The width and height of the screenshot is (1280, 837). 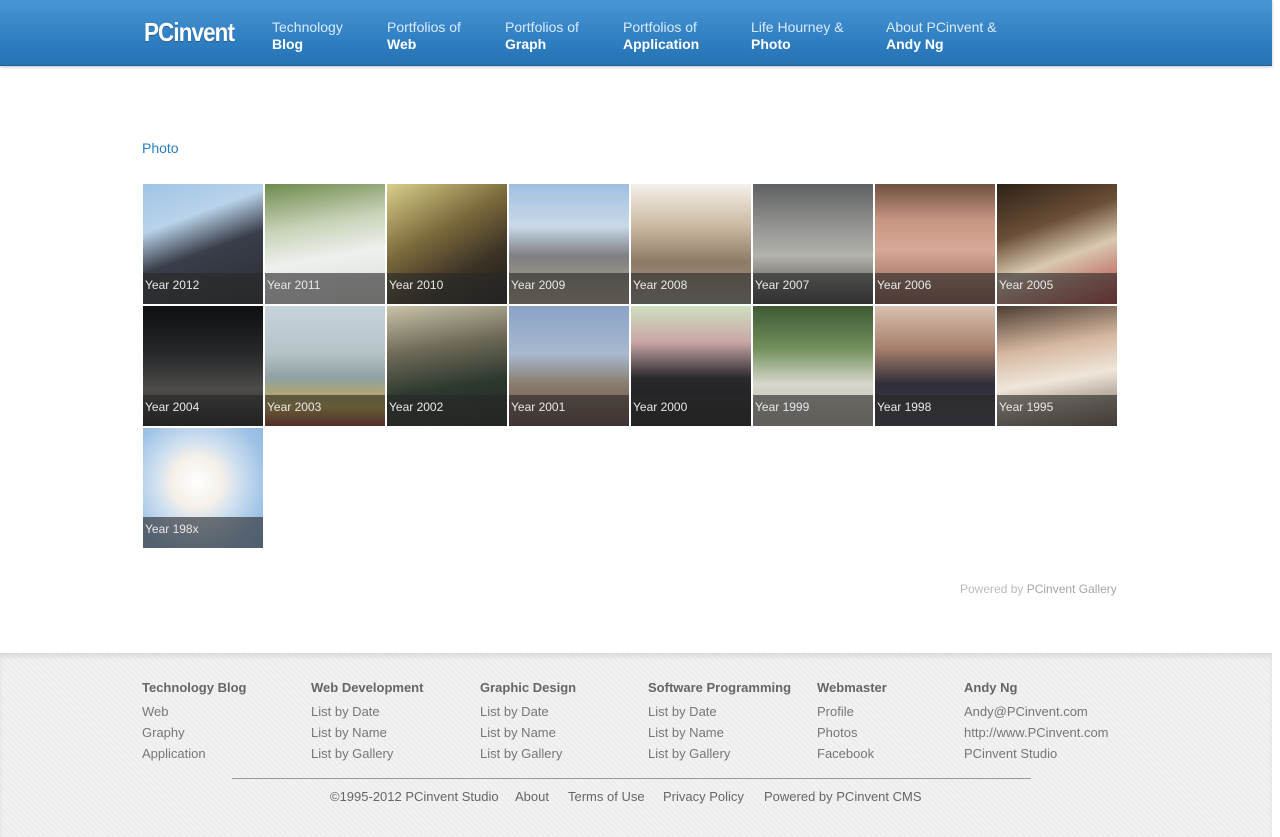 What do you see at coordinates (288, 44) in the screenshot?
I see `nav-item-label: Blog` at bounding box center [288, 44].